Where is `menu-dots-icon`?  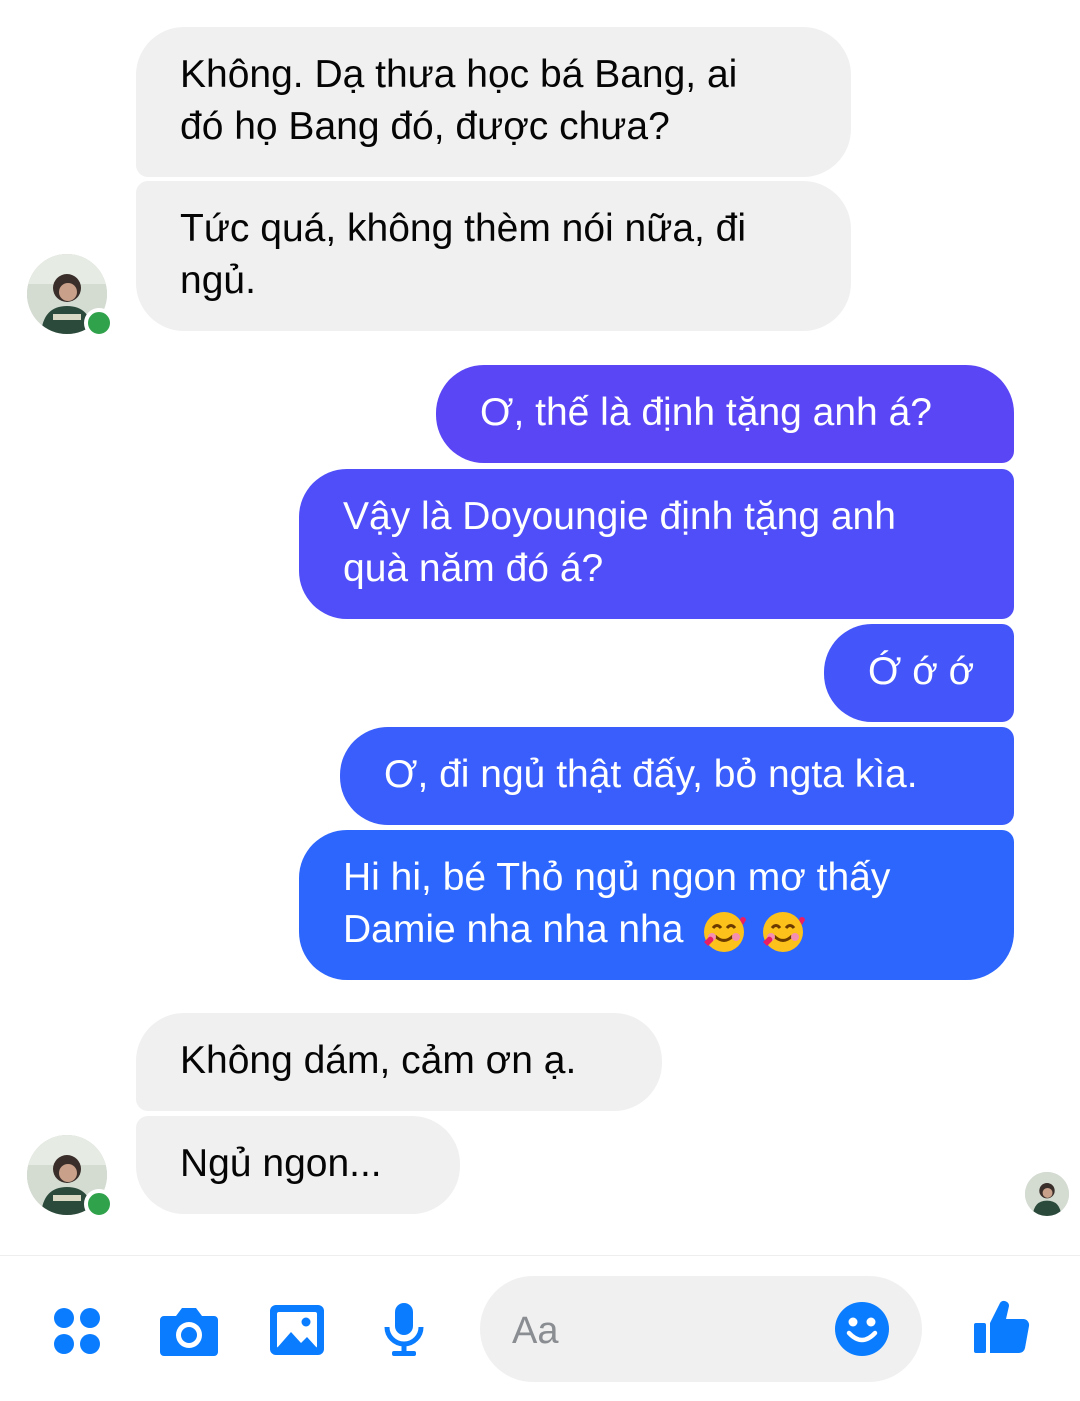
menu-dots-icon is located at coordinates (77, 1333).